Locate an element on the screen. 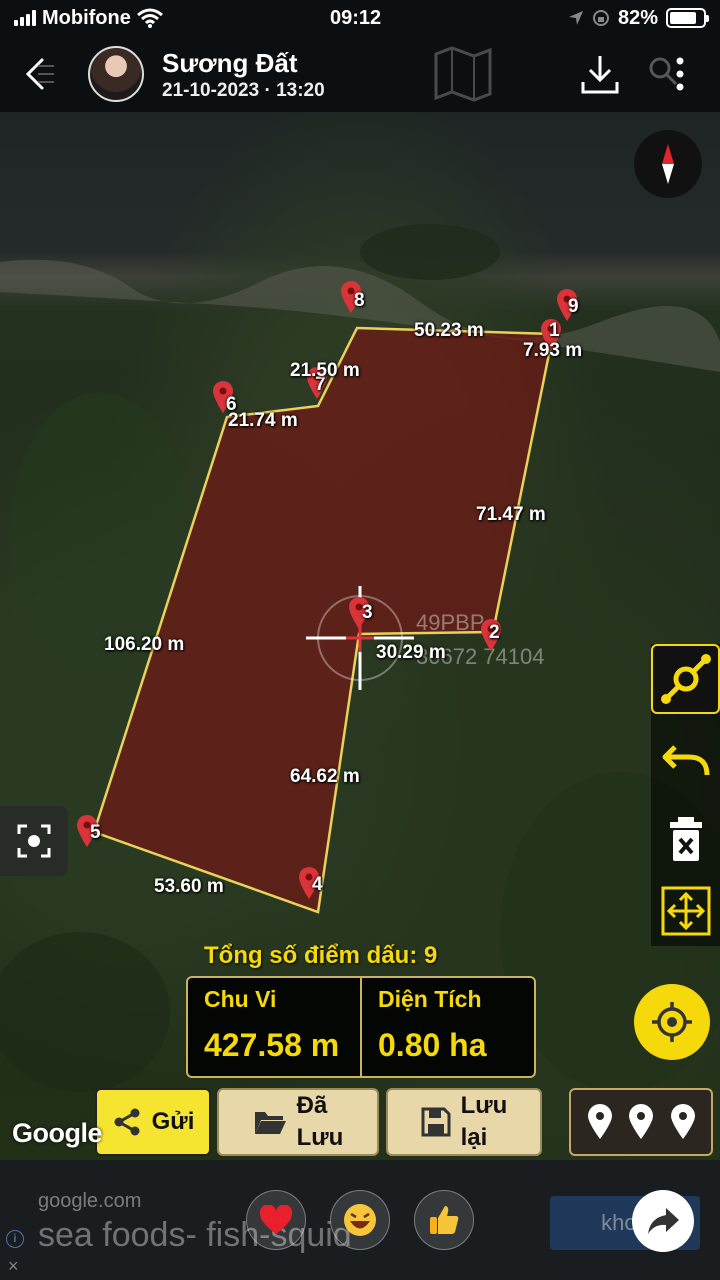 The height and width of the screenshot is (1280, 720). point-label-3: 3 is located at coordinates (367, 612).